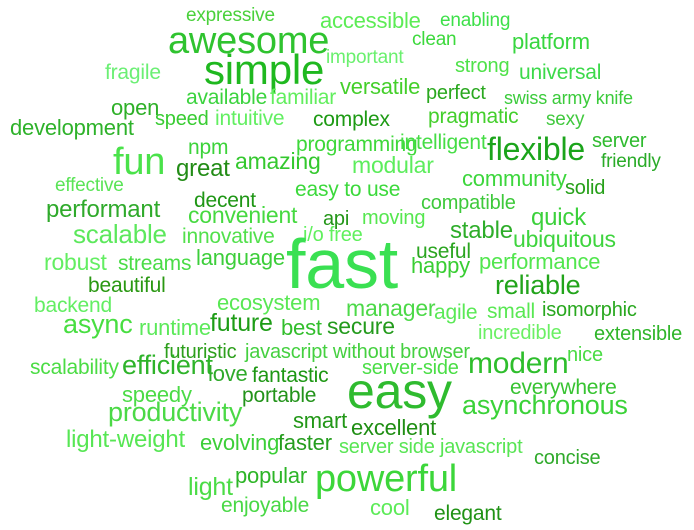 This screenshot has width=694, height=530. Describe the element at coordinates (98, 324) in the screenshot. I see `cloud-word: async` at that location.